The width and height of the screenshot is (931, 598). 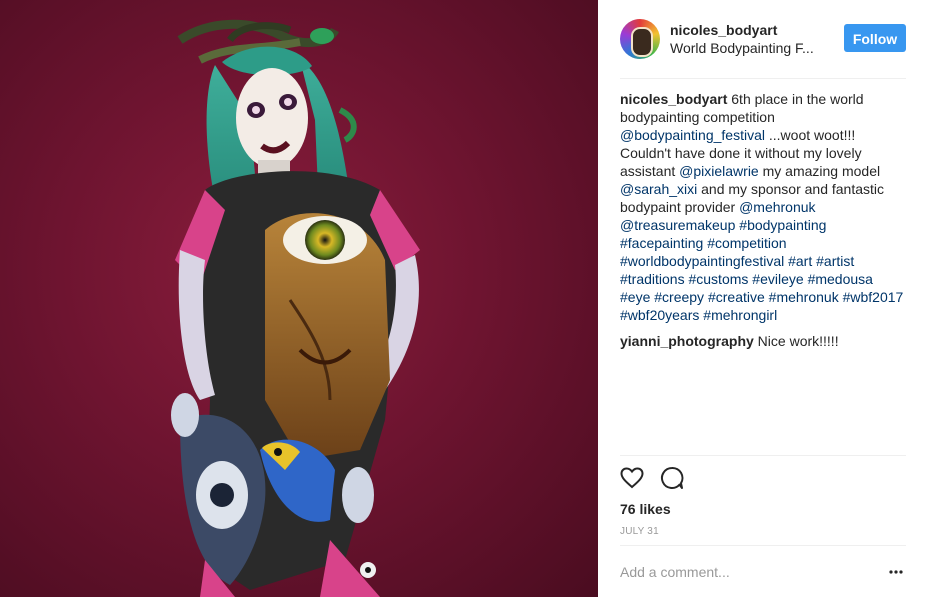 What do you see at coordinates (819, 171) in the screenshot?
I see `comment-text: my amazing model` at bounding box center [819, 171].